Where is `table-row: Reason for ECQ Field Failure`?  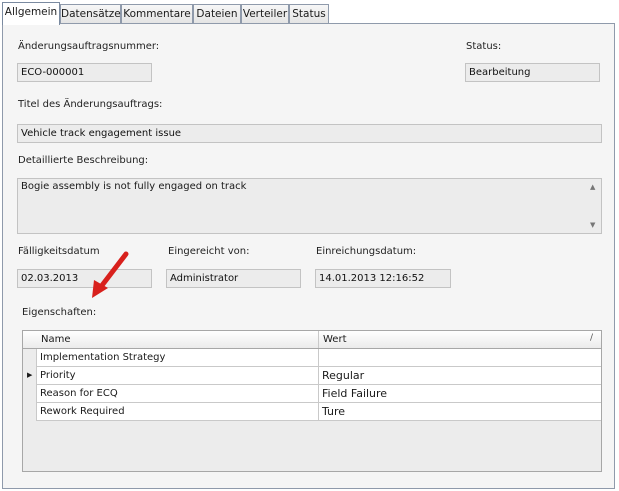 table-row: Reason for ECQ Field Failure is located at coordinates (312, 394).